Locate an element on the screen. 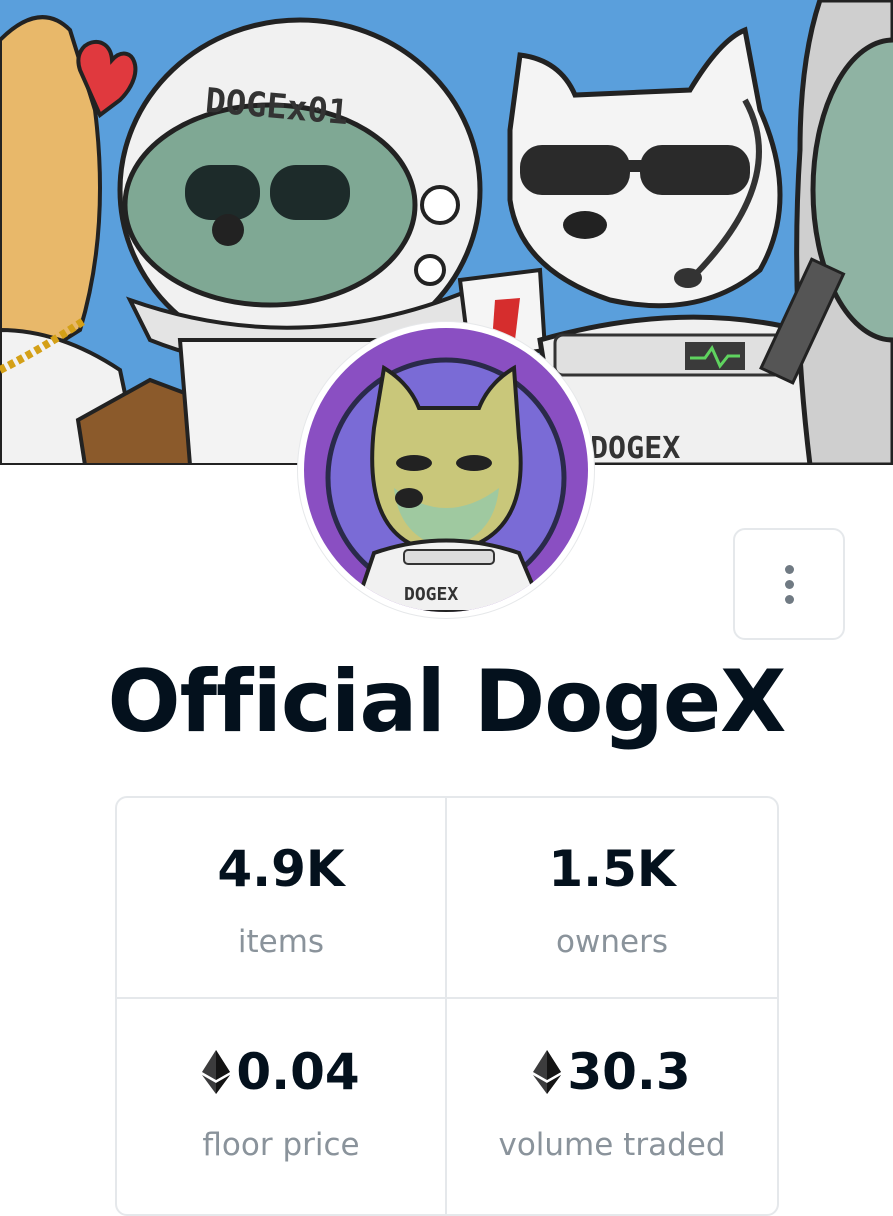 This screenshot has width=893, height=1216. stat-value: 0.04 is located at coordinates (298, 1072).